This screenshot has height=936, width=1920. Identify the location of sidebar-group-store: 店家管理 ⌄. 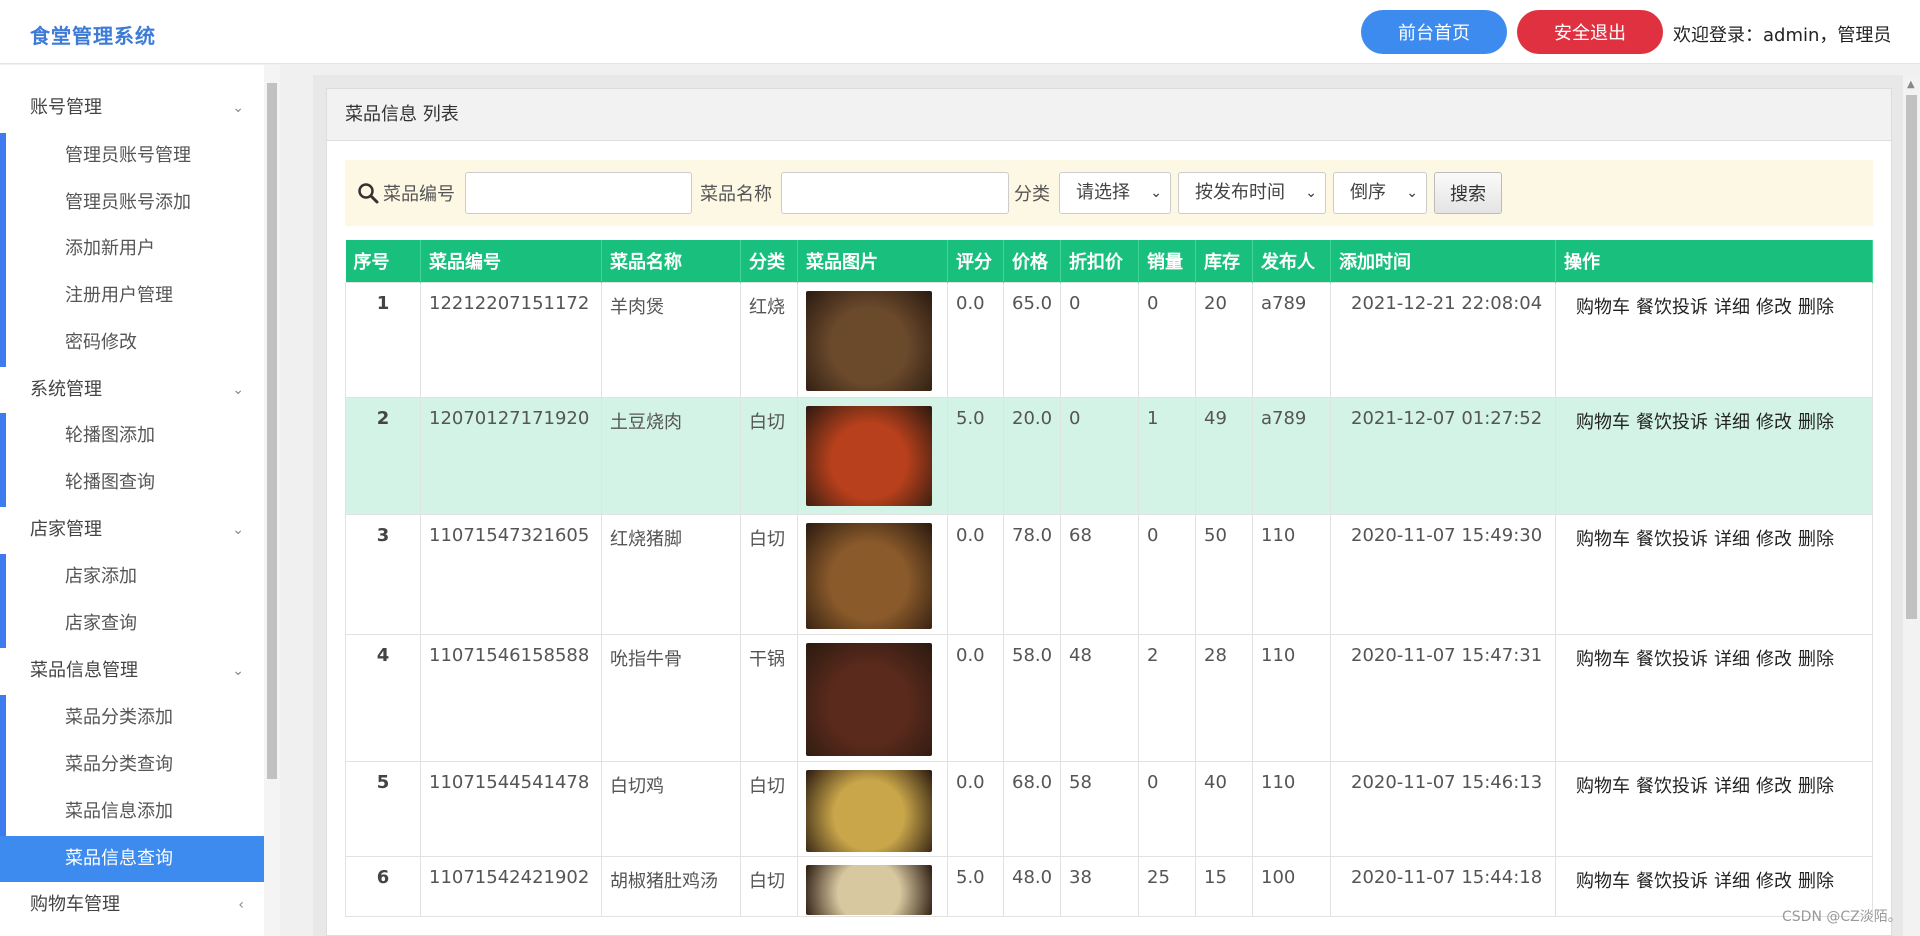
(132, 530).